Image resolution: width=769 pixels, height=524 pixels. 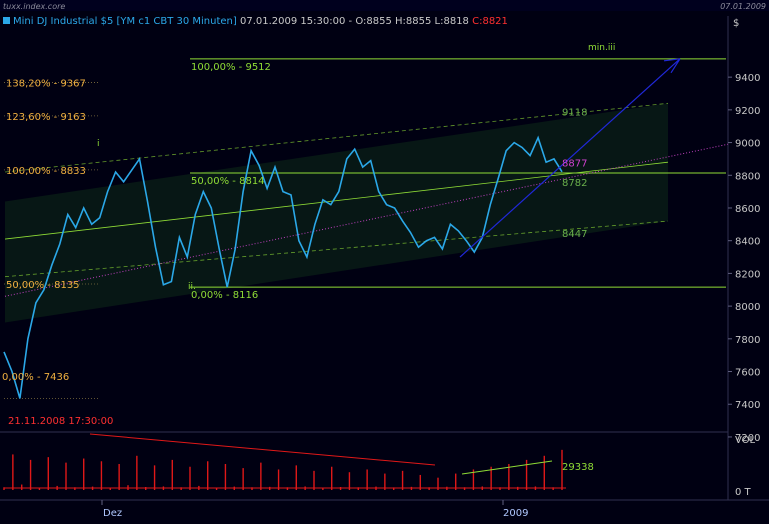 What do you see at coordinates (60, 421) in the screenshot?
I see `annotation-date: 21.11.2008 17:30:00` at bounding box center [60, 421].